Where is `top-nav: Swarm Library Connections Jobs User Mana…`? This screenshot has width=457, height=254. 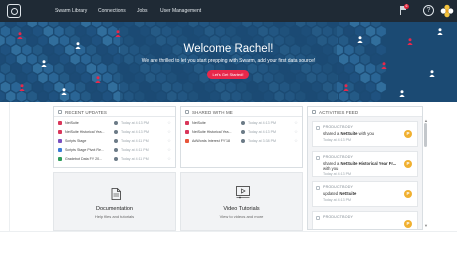 top-nav: Swarm Library Connections Jobs User Mana… is located at coordinates (228, 11).